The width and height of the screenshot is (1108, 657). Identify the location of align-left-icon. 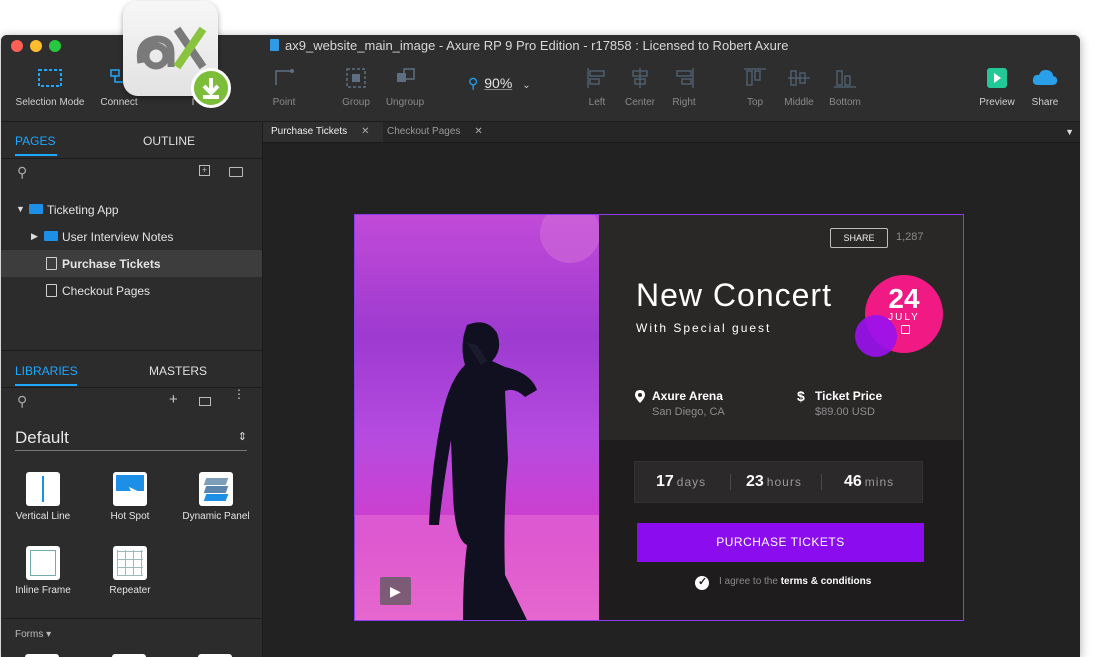
(596, 78).